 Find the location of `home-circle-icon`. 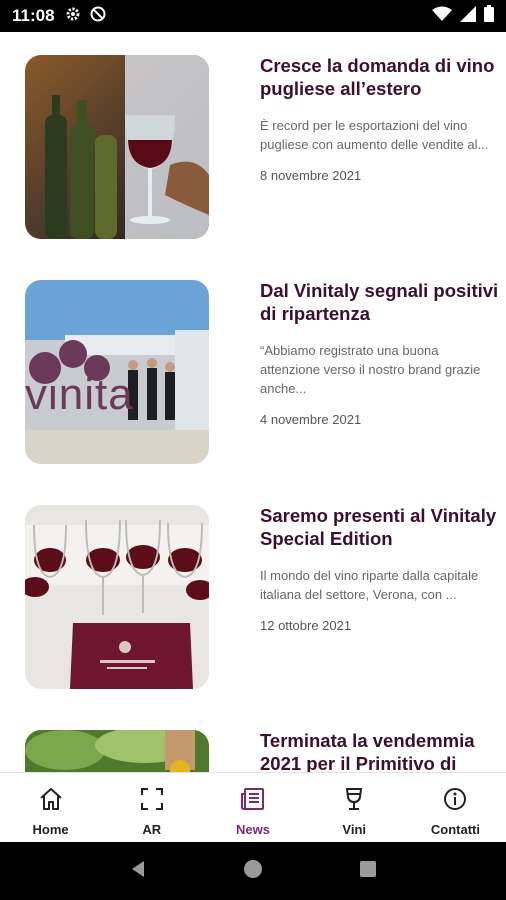

home-circle-icon is located at coordinates (253, 871).